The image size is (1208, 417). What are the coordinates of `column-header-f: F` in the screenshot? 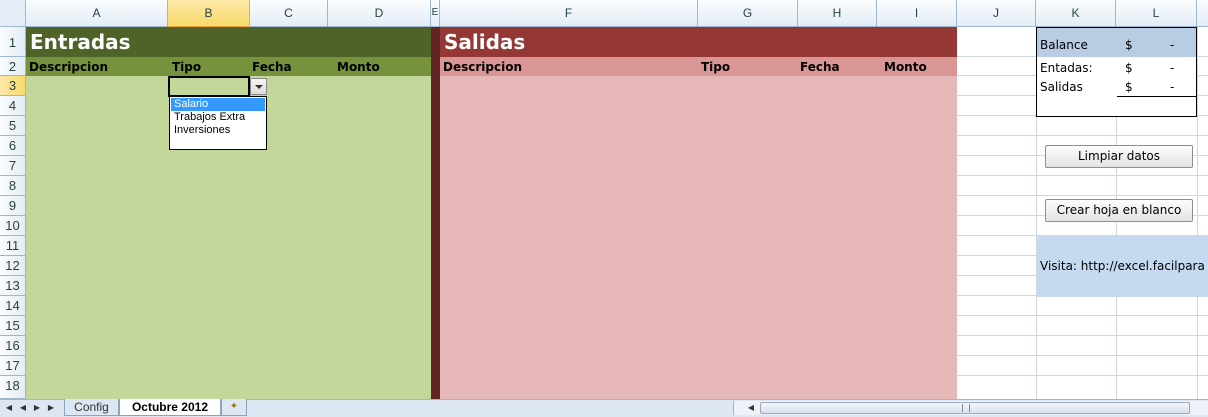 It's located at (569, 13).